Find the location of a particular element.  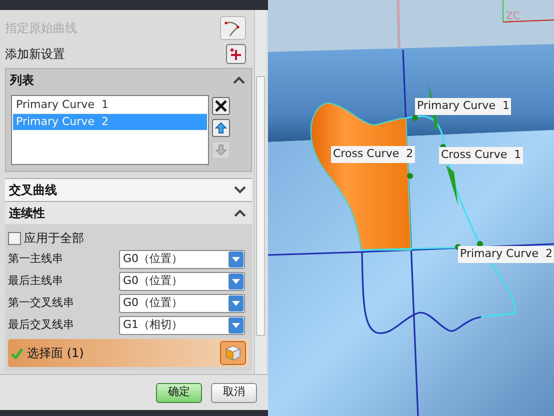

delete-button is located at coordinates (221, 106).